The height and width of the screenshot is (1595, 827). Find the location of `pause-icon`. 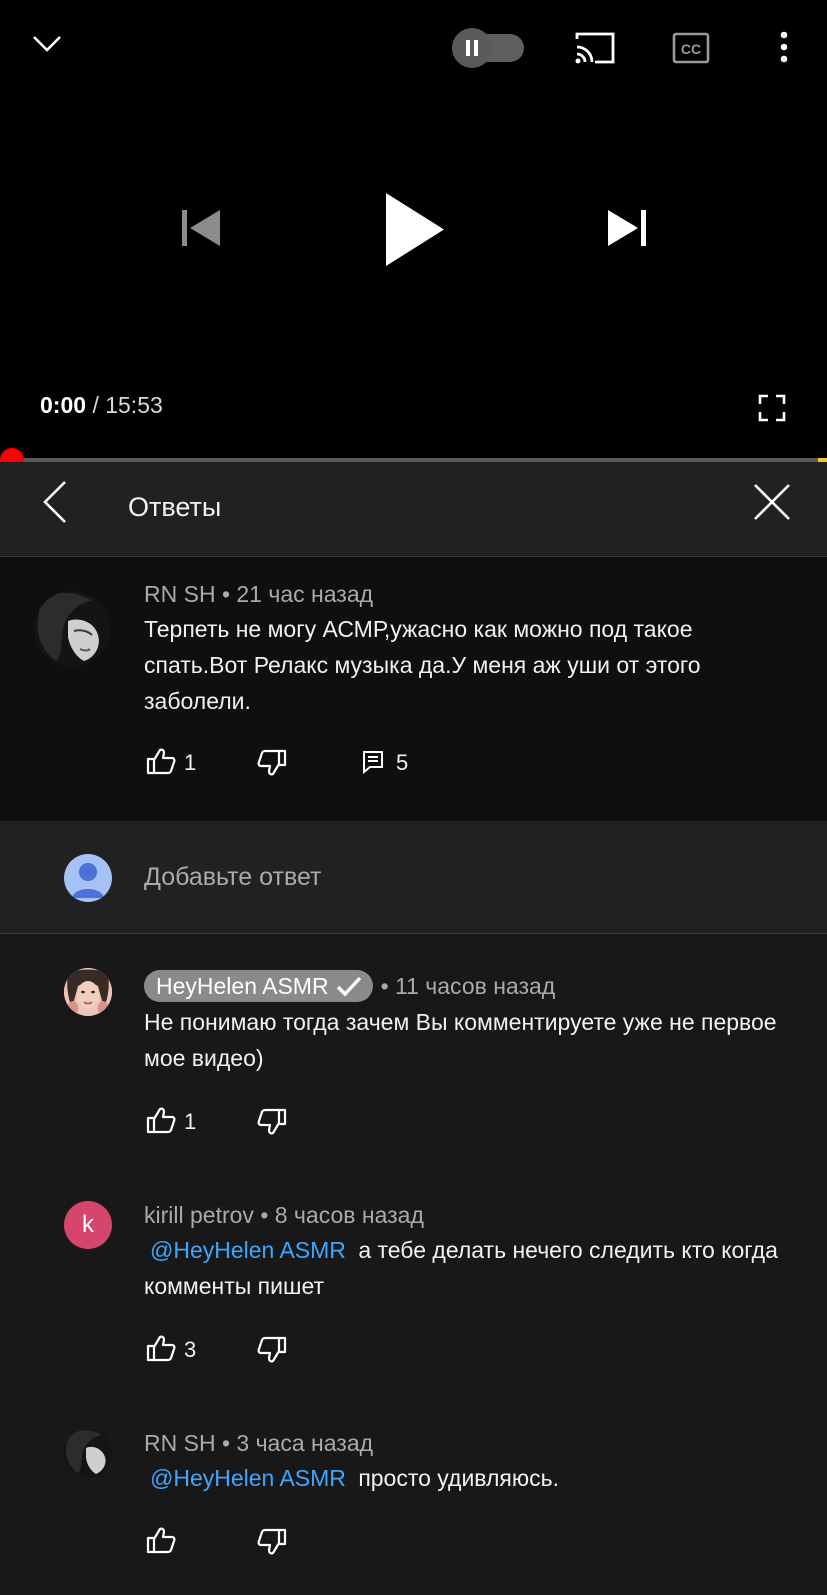

pause-icon is located at coordinates (472, 48).